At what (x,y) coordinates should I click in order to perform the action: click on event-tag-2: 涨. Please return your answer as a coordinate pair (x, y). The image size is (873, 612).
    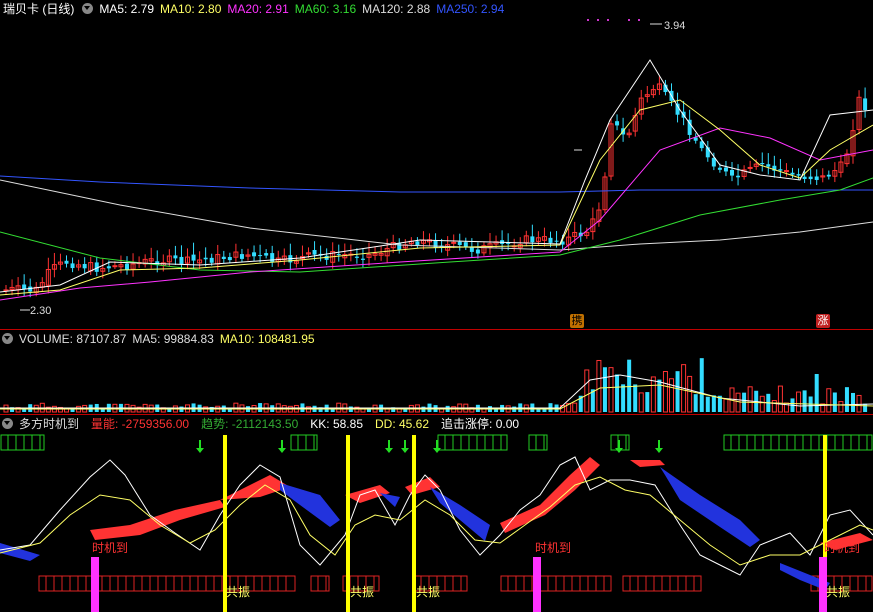
    Looking at the image, I should click on (823, 321).